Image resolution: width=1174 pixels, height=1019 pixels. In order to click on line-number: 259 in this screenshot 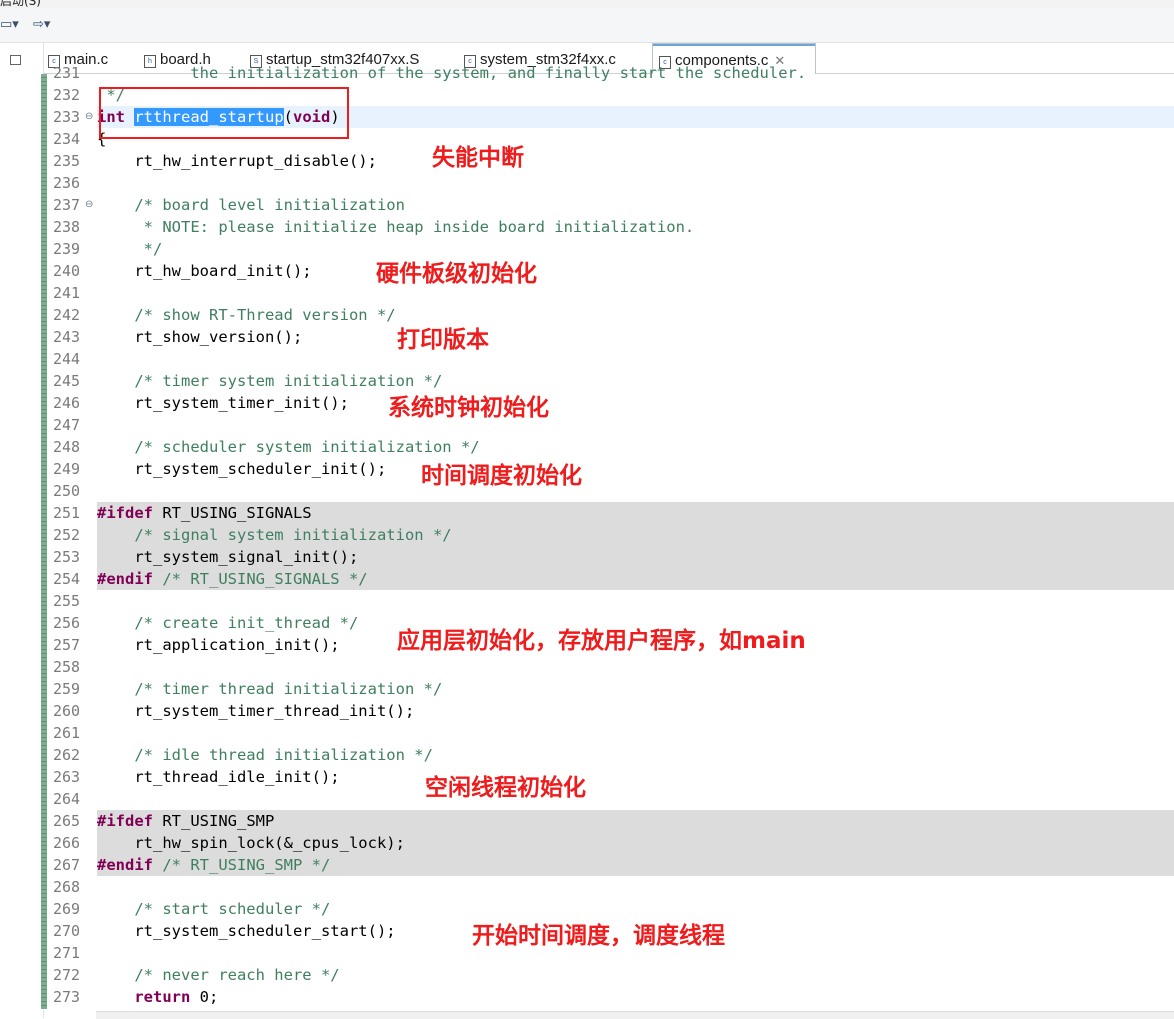, I will do `click(67, 689)`.